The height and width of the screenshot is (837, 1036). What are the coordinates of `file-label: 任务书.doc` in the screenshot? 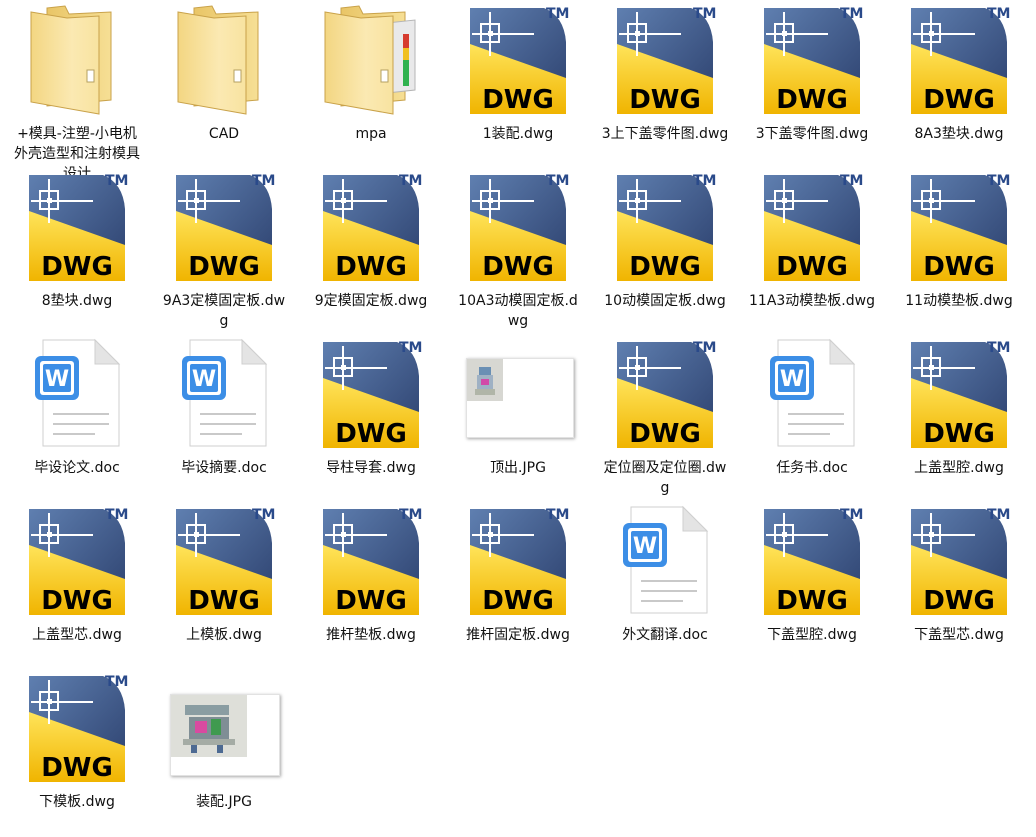 It's located at (812, 468).